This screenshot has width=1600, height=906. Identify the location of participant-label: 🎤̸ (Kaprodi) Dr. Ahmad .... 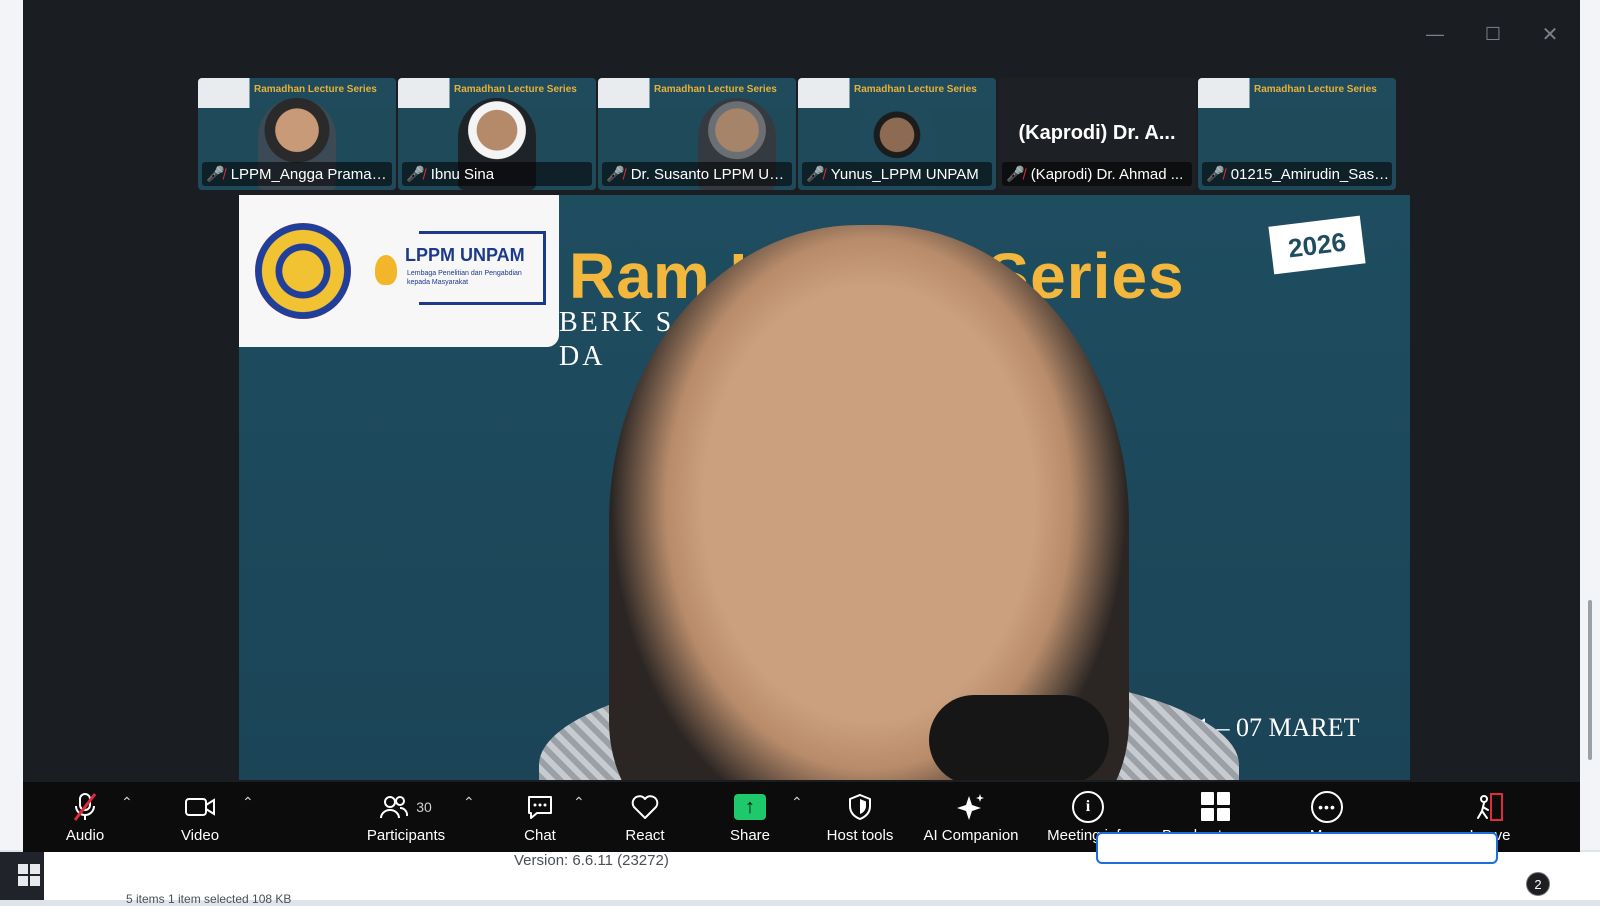
(1097, 174).